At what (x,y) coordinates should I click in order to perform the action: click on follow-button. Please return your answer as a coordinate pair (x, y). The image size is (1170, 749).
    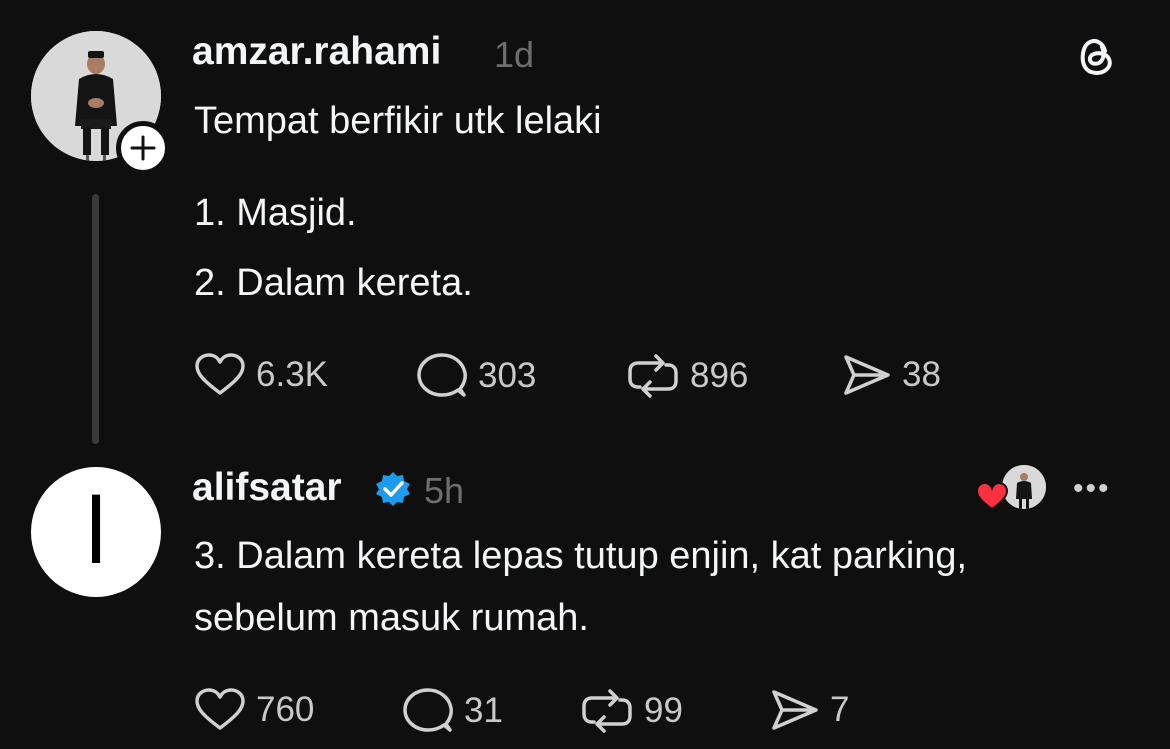
    Looking at the image, I should click on (143, 148).